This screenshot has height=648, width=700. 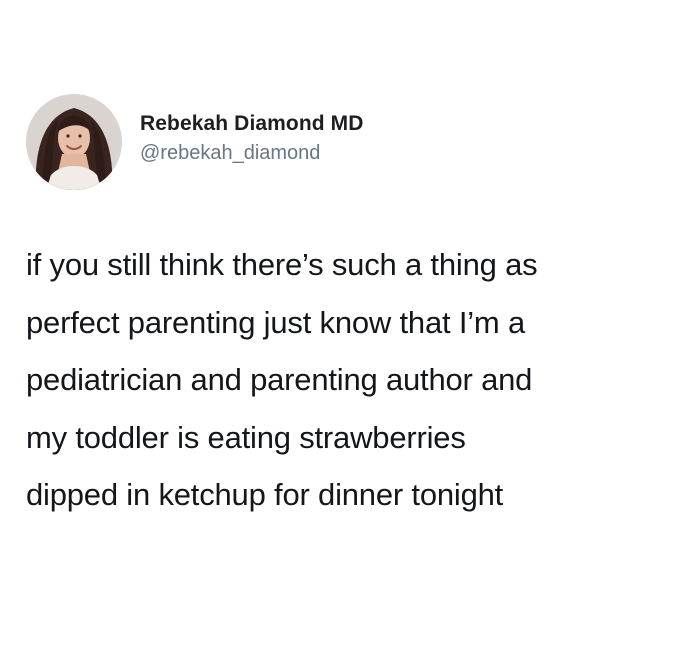 What do you see at coordinates (252, 124) in the screenshot?
I see `author-display-name: Rebekah Diamond MD` at bounding box center [252, 124].